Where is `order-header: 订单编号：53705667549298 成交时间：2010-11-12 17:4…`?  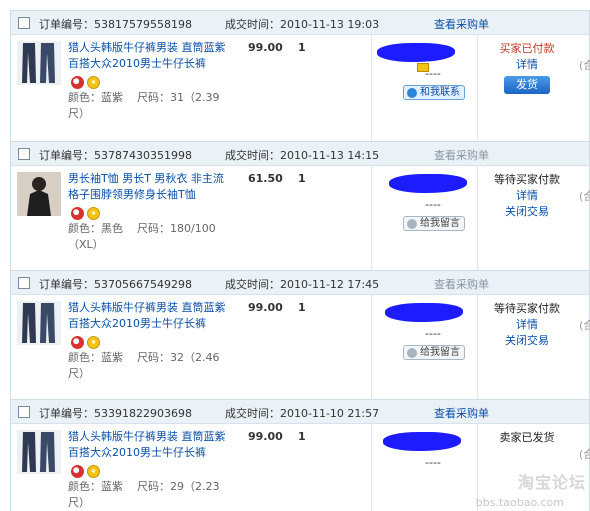
order-header: 订单编号：53705667549298 成交时间：2010-11-12 17:4… is located at coordinates (300, 283).